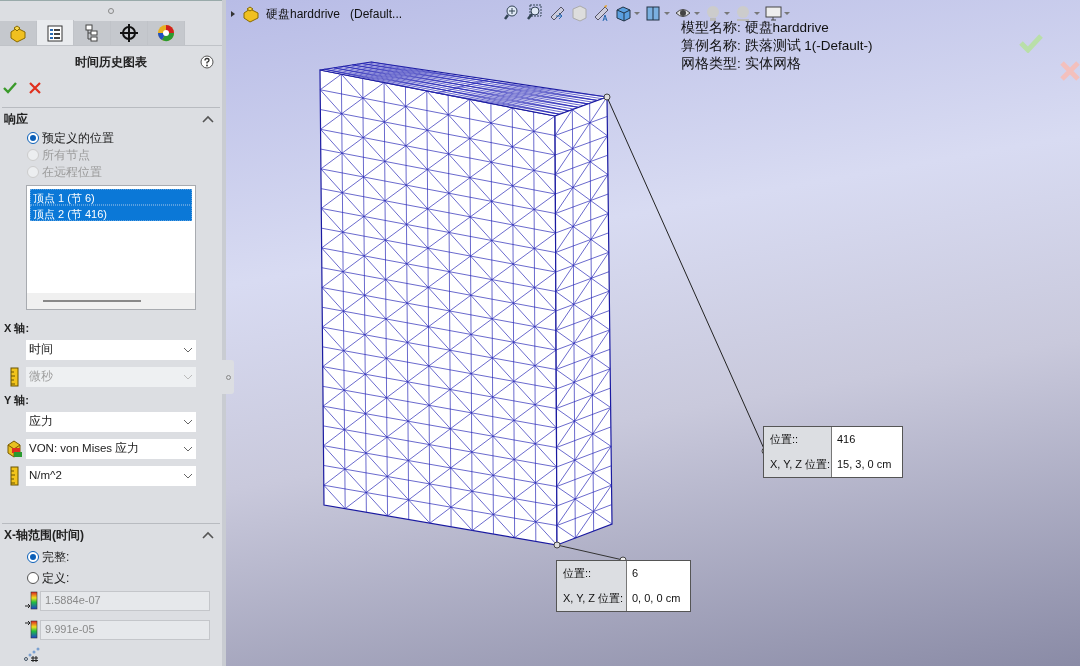  What do you see at coordinates (656, 599) in the screenshot?
I see `callout-value: 0, 0, 0 cm` at bounding box center [656, 599].